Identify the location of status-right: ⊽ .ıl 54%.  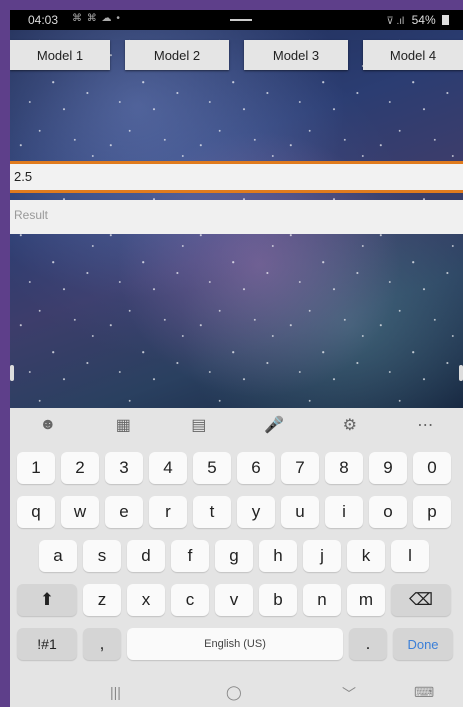
(417, 20).